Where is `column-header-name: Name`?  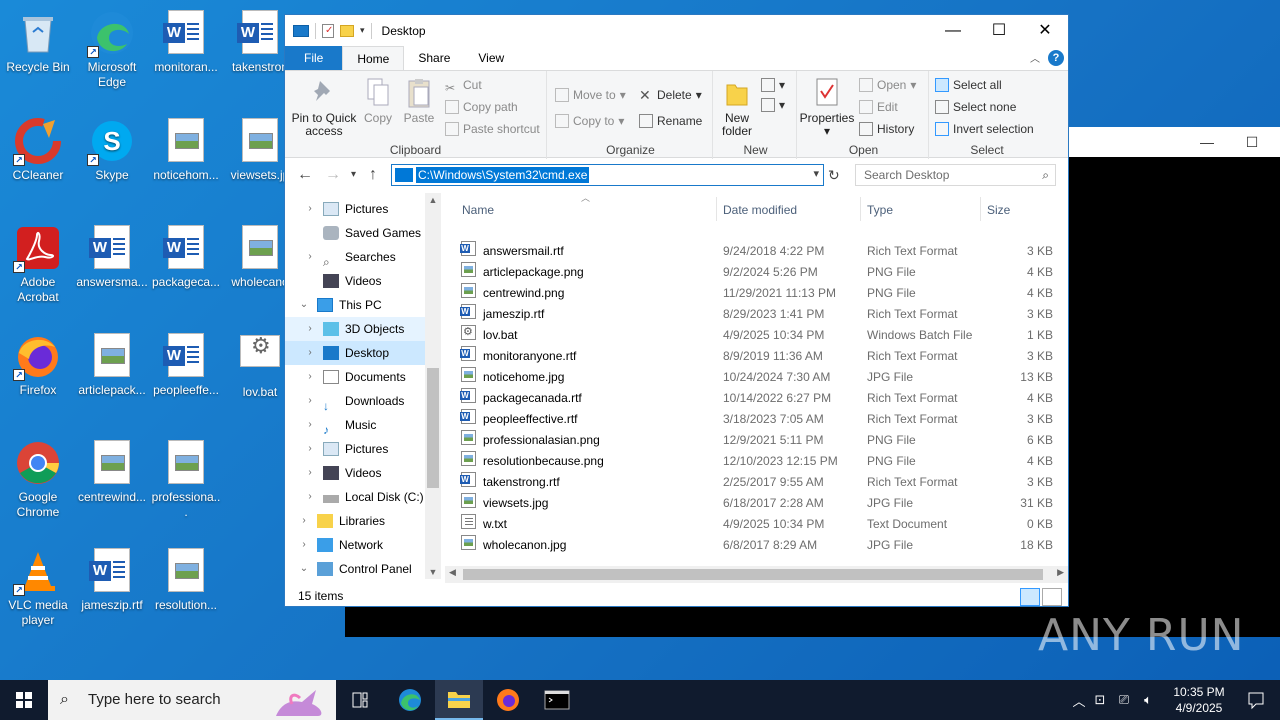
column-header-name: Name is located at coordinates (478, 210).